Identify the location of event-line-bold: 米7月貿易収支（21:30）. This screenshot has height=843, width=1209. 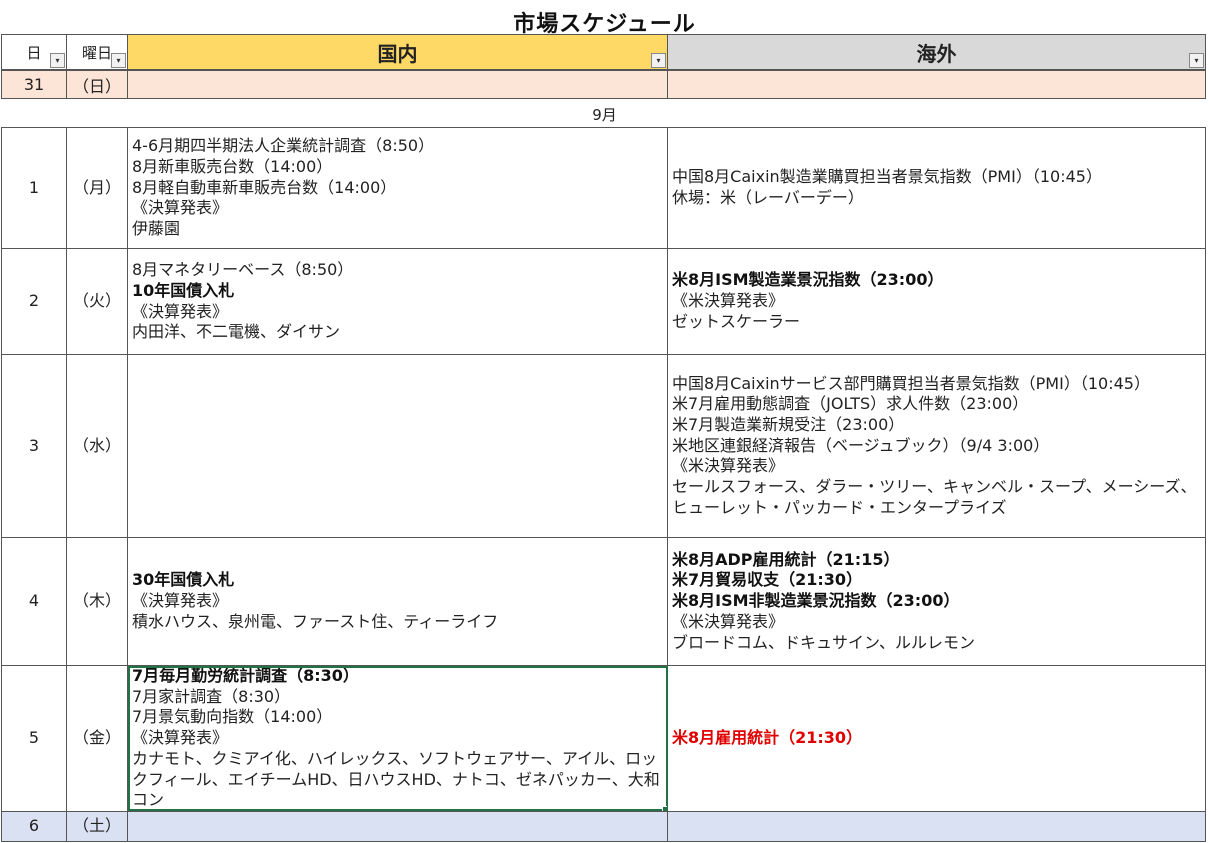
(767, 580).